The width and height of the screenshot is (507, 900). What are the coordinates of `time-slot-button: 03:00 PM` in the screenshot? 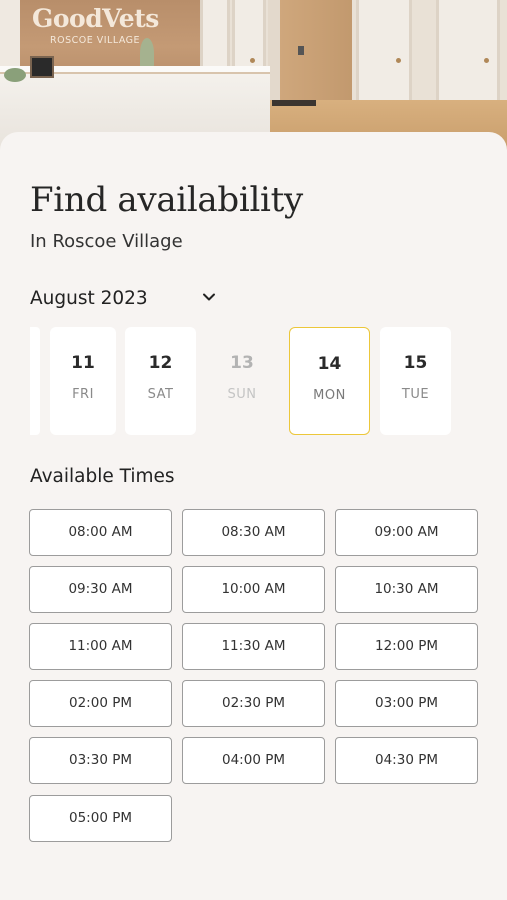 It's located at (406, 703).